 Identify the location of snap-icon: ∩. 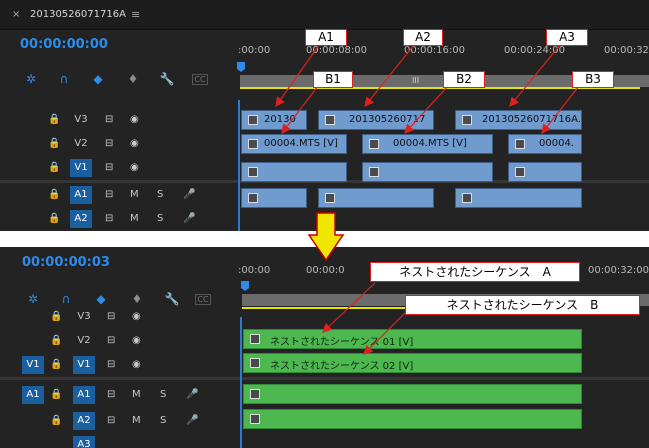
(64, 79).